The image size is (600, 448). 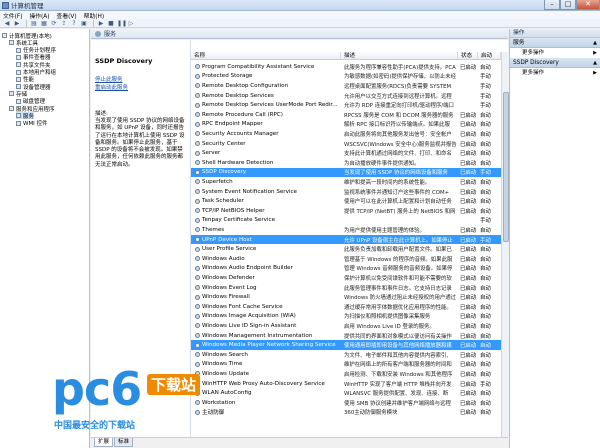 What do you see at coordinates (468, 55) in the screenshot?
I see `column-status: 状态` at bounding box center [468, 55].